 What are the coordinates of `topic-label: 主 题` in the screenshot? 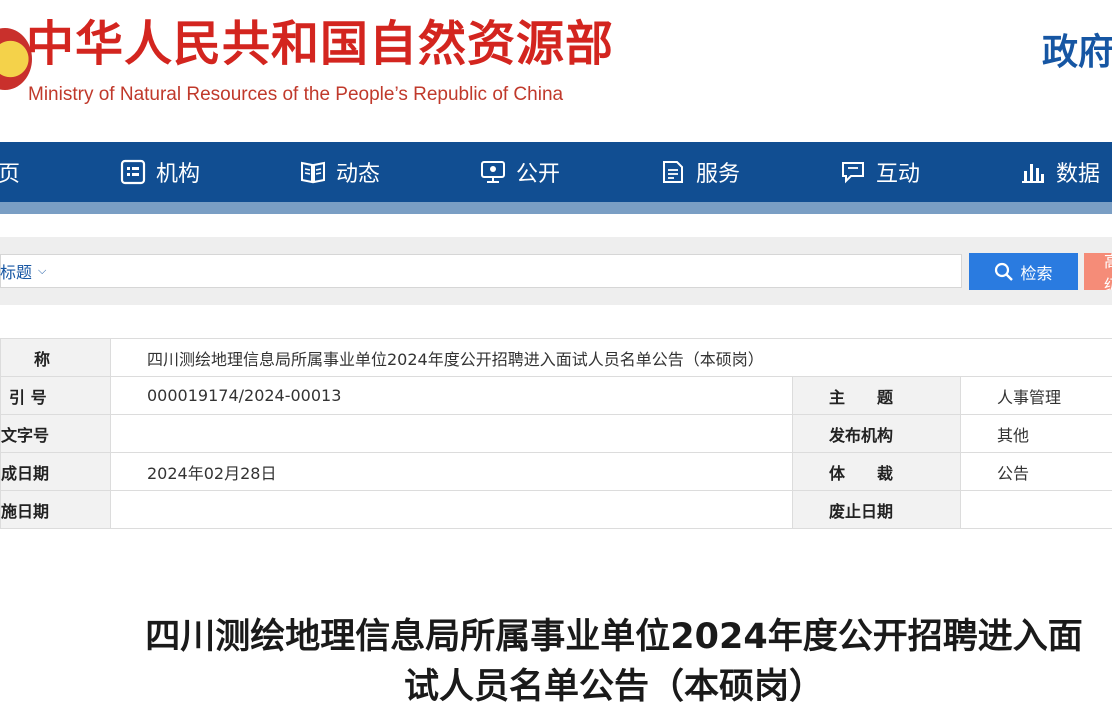 It's located at (876, 395).